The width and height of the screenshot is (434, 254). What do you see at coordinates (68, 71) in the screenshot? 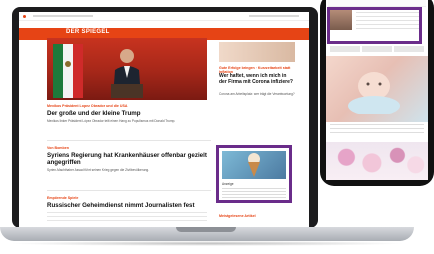
I see `flag-icon` at bounding box center [68, 71].